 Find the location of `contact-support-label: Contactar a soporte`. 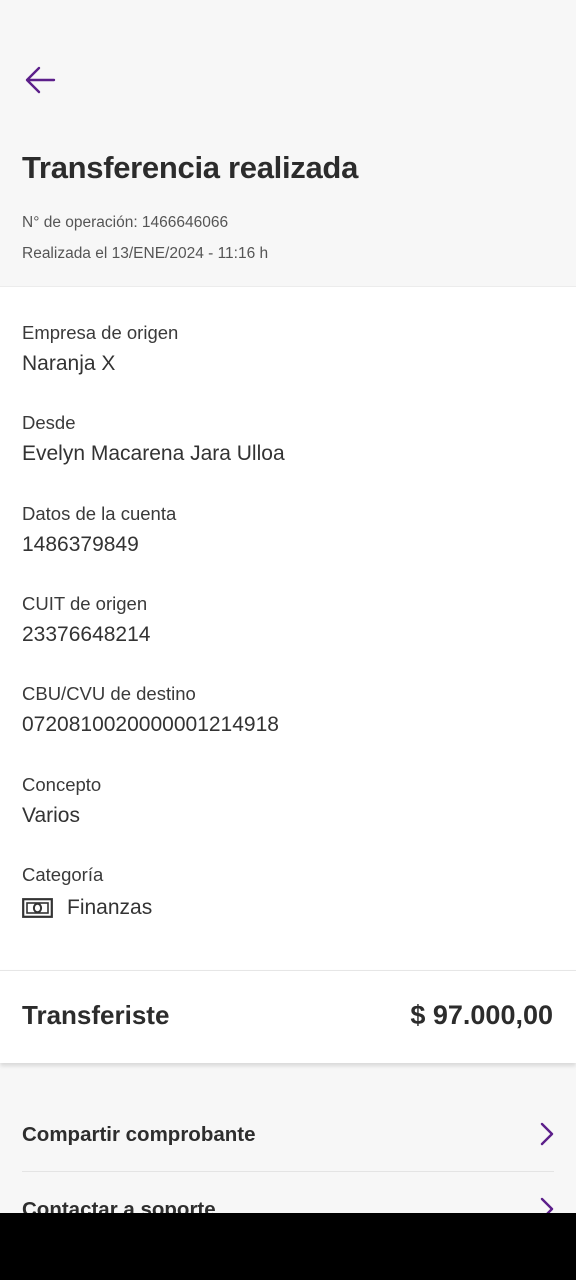

contact-support-label: Contactar a soporte is located at coordinates (119, 1205).